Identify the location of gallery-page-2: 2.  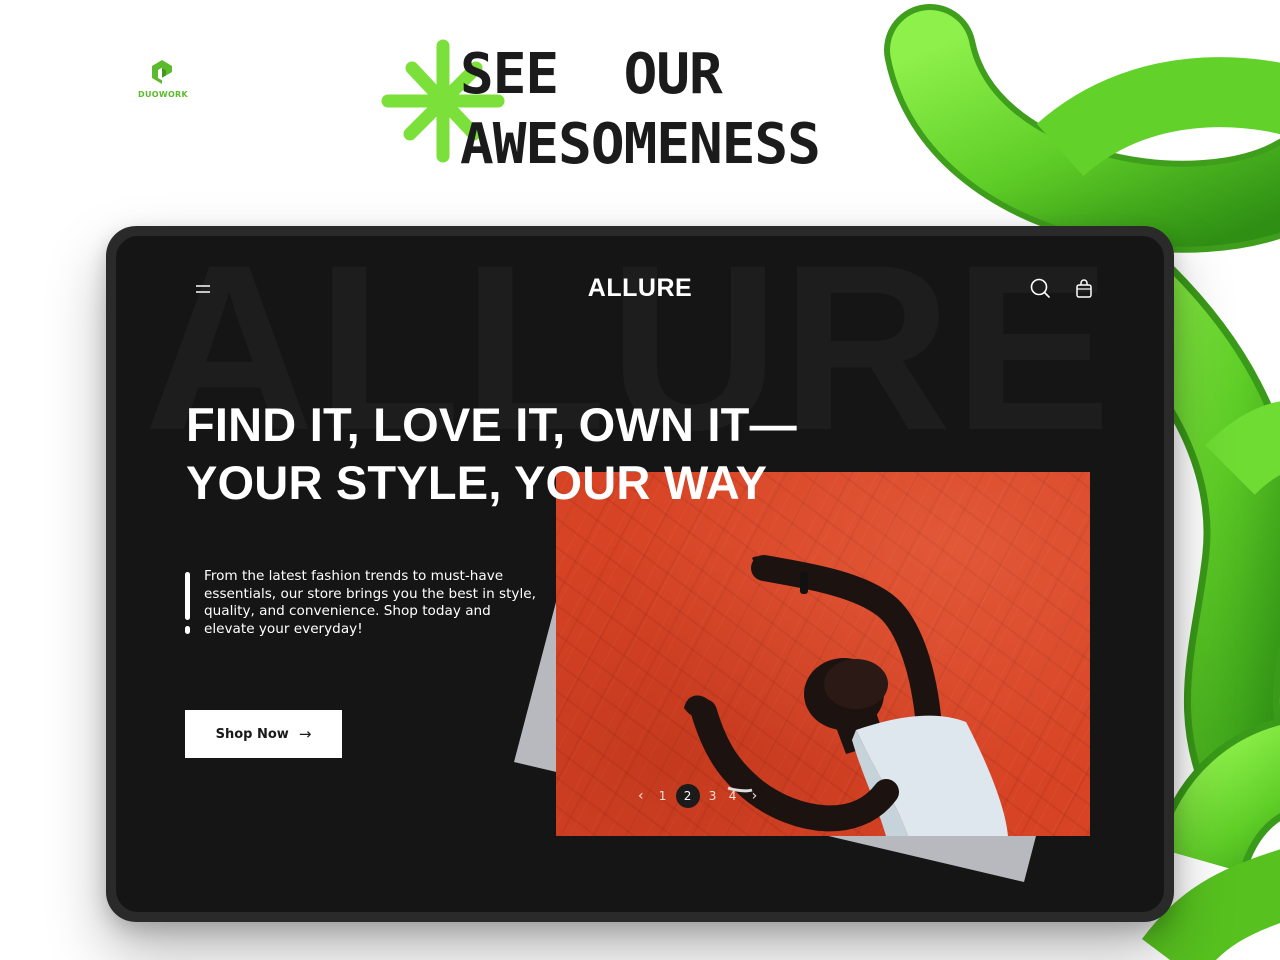
(687, 796).